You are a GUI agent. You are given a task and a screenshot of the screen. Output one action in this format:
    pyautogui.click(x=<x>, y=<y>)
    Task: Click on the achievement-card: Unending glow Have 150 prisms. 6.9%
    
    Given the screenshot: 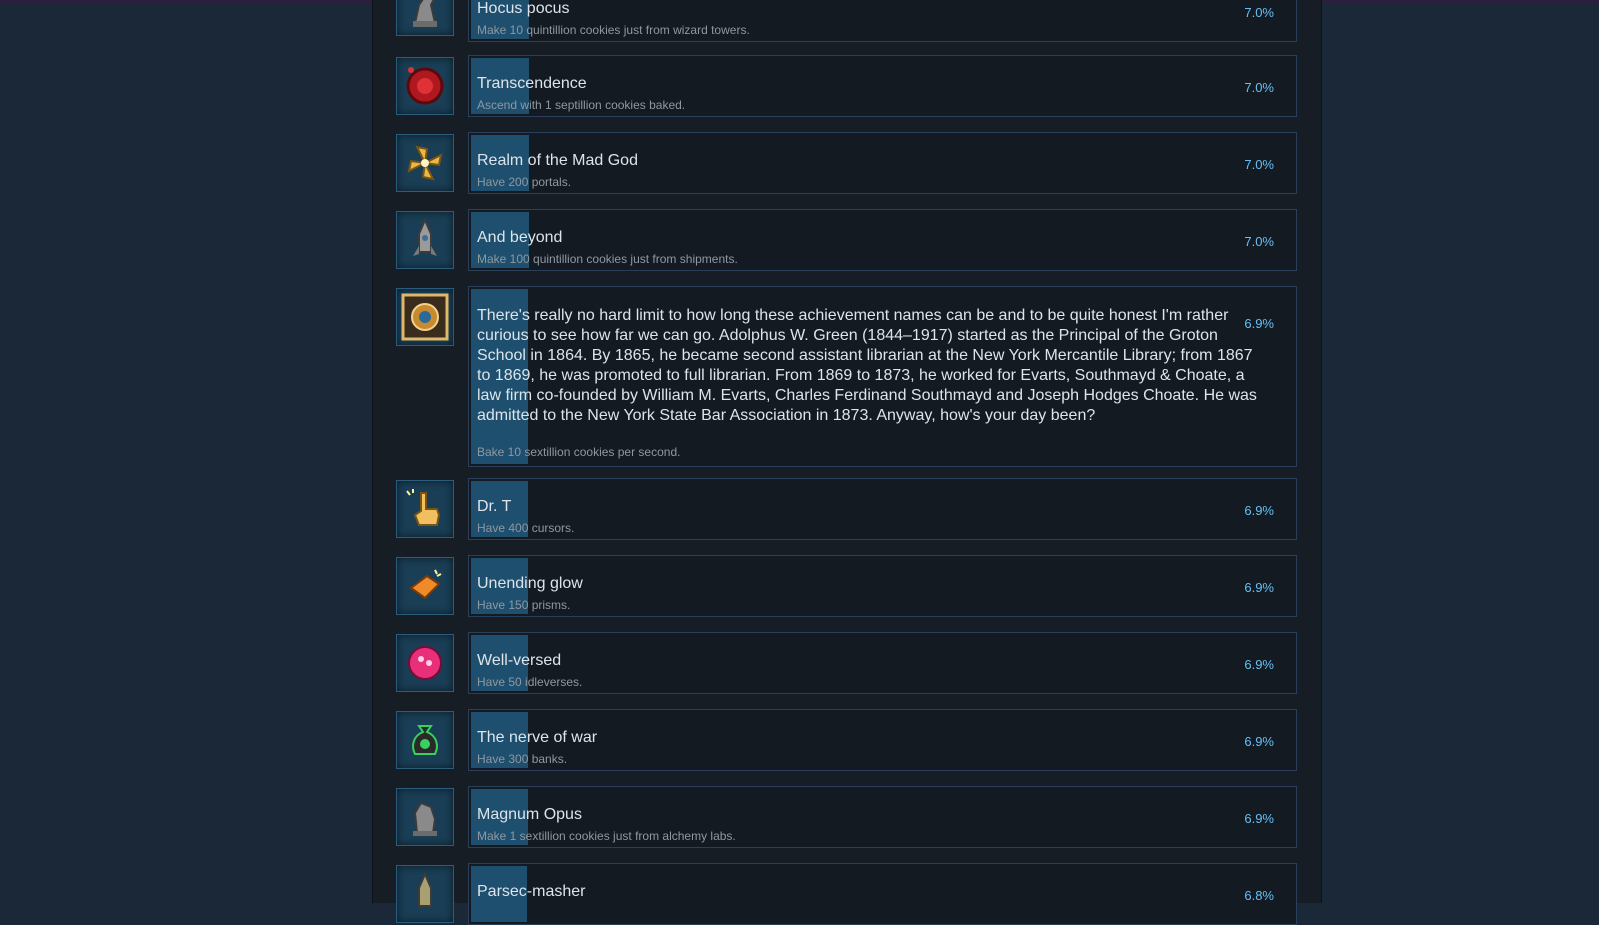 What is the action you would take?
    pyautogui.click(x=882, y=586)
    